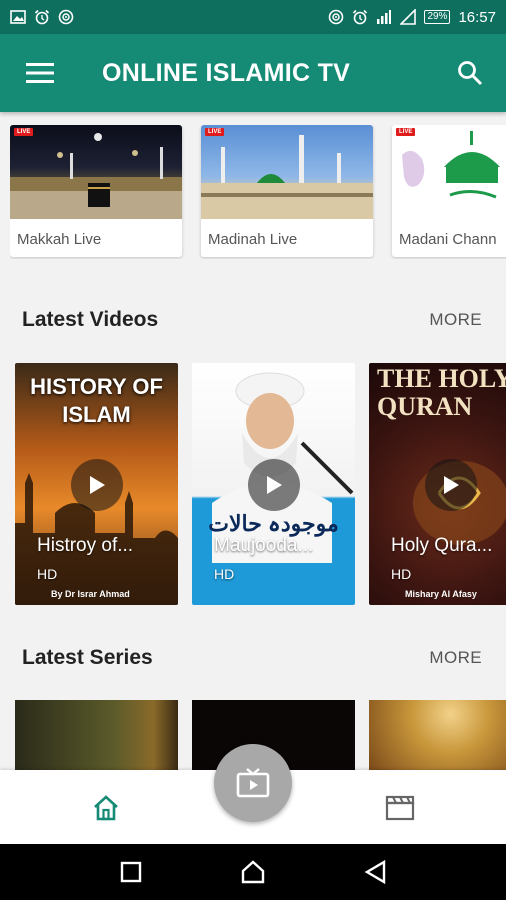 The width and height of the screenshot is (506, 900). What do you see at coordinates (253, 239) in the screenshot?
I see `live-channel-label: Madinah Live` at bounding box center [253, 239].